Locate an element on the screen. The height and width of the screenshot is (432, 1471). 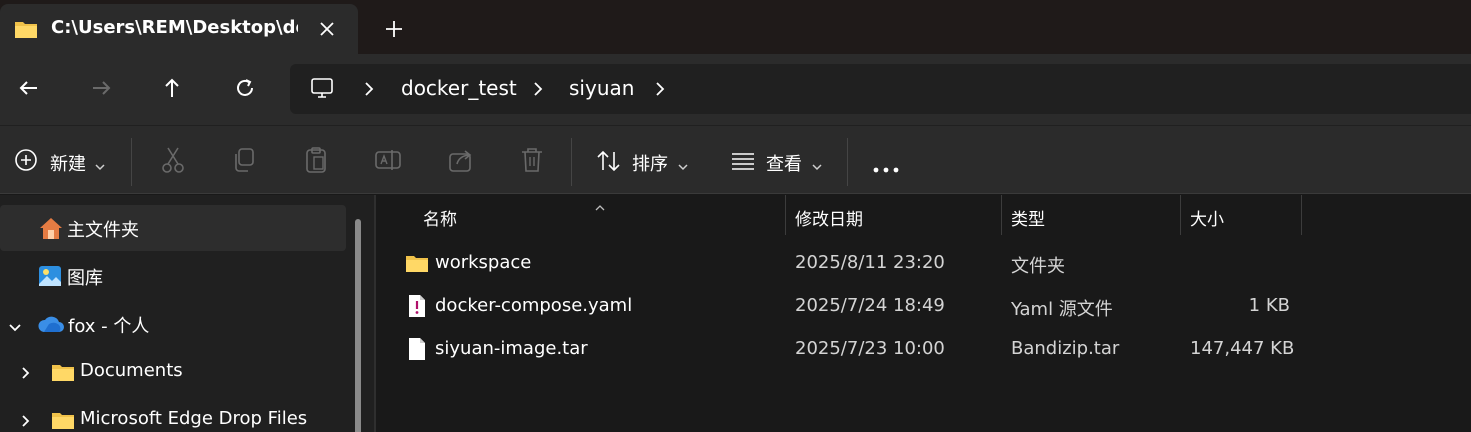
onedrive-cloud-icon is located at coordinates (51, 326).